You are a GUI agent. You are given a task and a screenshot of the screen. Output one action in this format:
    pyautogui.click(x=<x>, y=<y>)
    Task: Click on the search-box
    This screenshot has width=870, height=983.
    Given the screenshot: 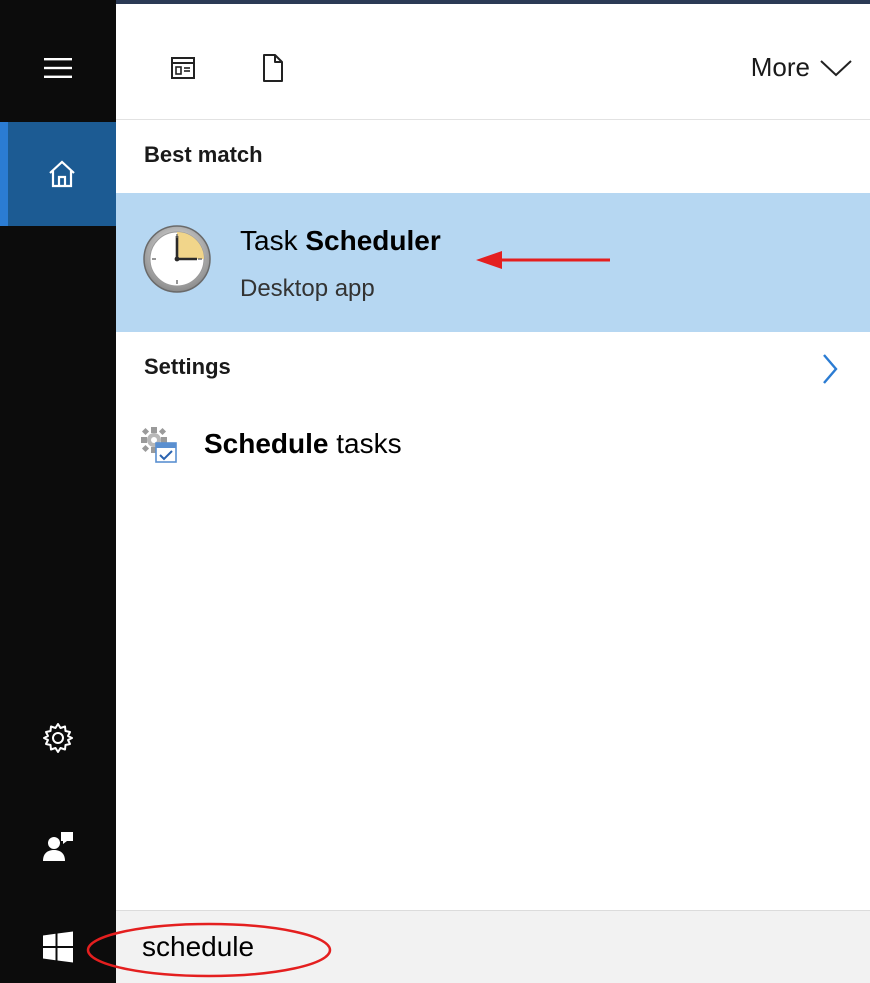 What is the action you would take?
    pyautogui.click(x=493, y=946)
    